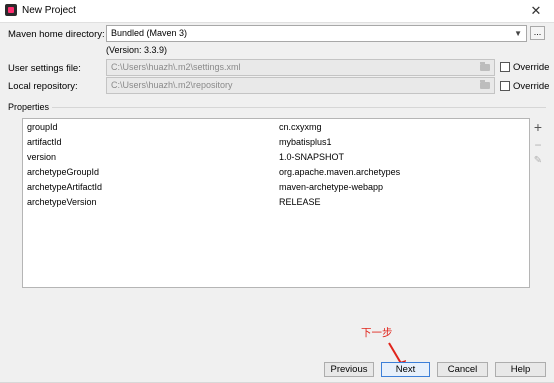 This screenshot has width=554, height=383. I want to click on property-value: mybatisplus1, so click(305, 142).